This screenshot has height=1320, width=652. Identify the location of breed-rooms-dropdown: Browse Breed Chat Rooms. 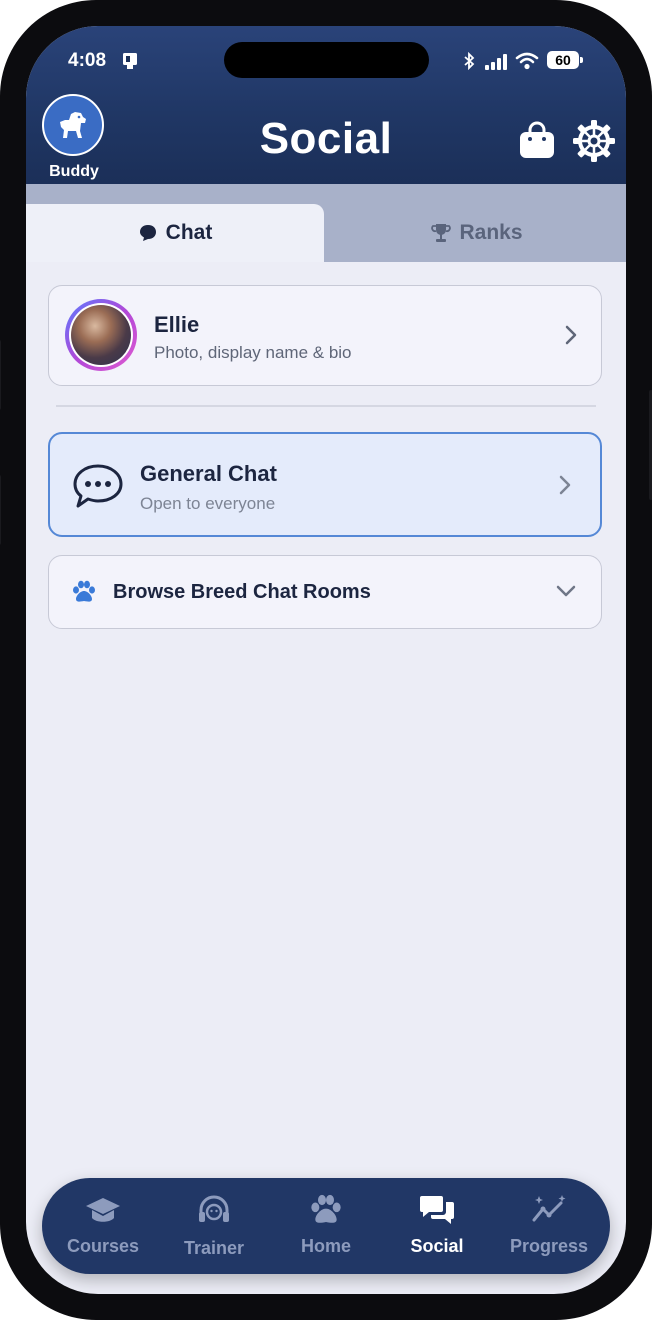
(325, 592).